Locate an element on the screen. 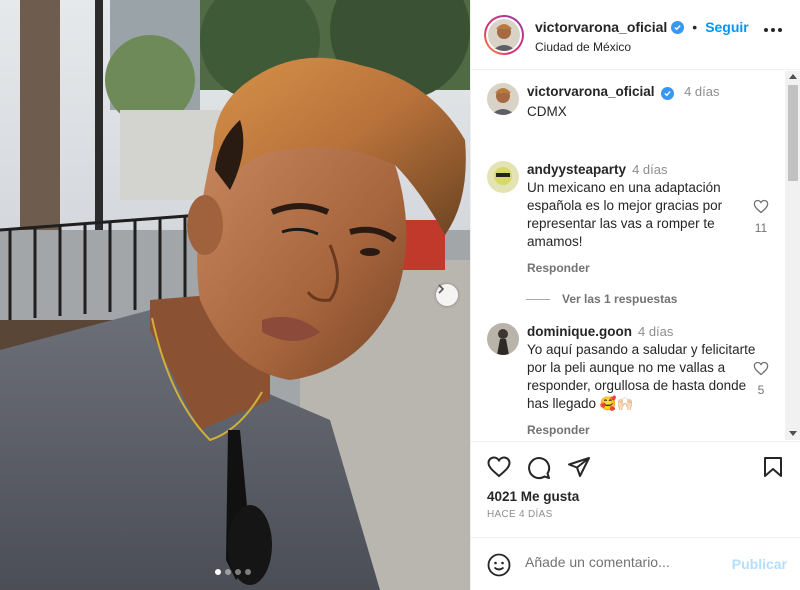  heart-icon is located at coordinates (499, 467).